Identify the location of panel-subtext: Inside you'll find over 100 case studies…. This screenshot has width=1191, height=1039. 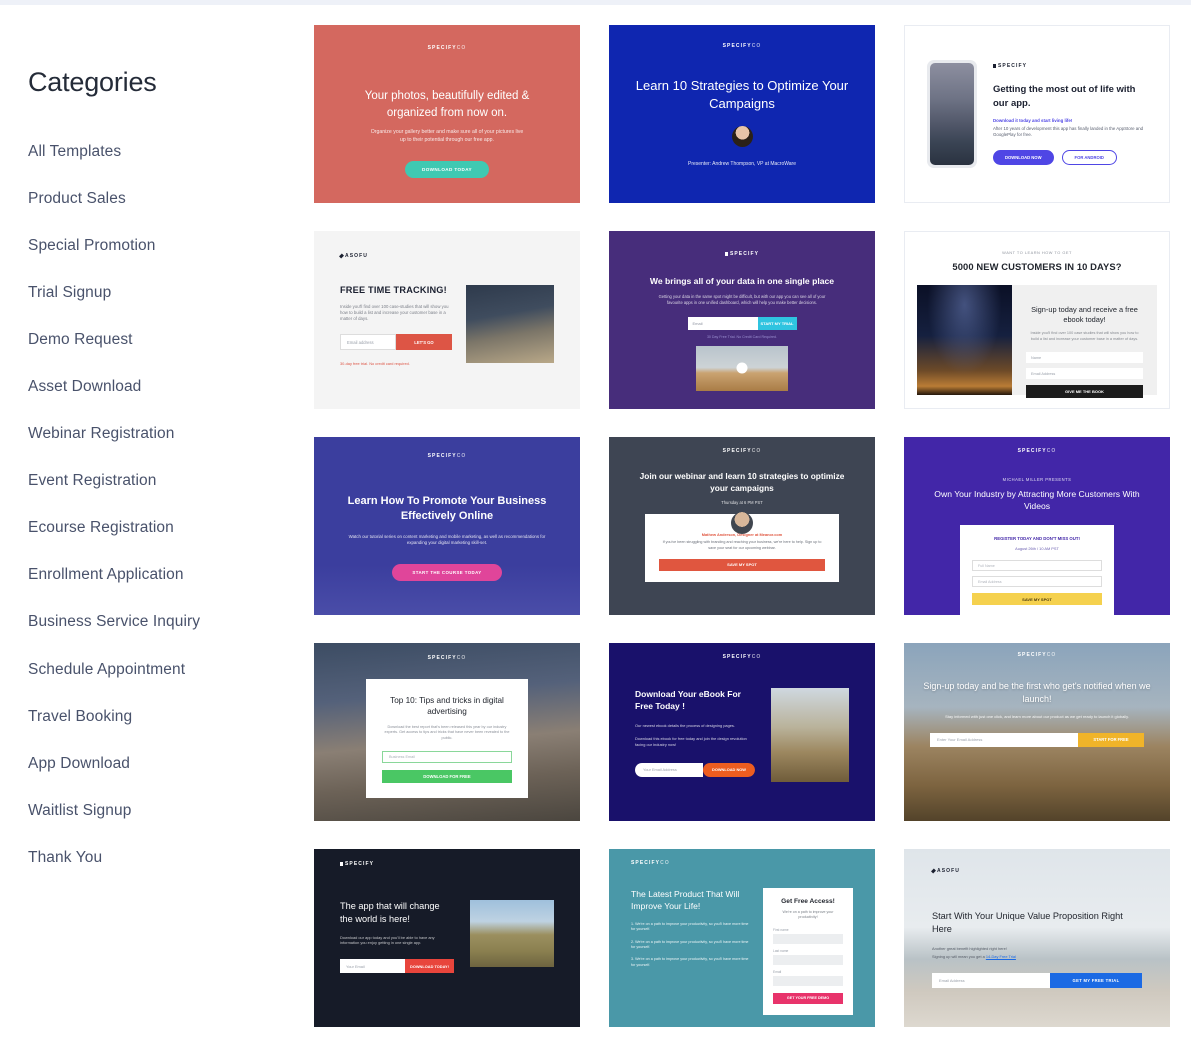
(1084, 336).